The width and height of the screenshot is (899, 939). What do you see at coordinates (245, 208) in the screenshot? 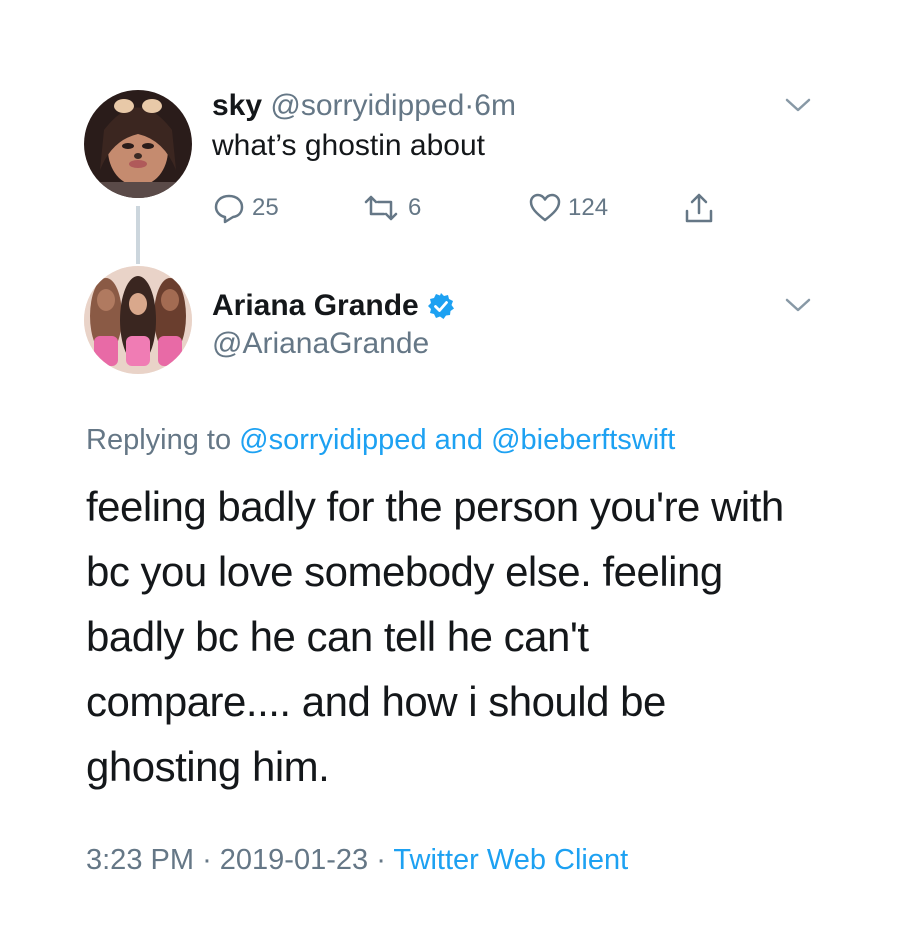
I see `reply-button: 25` at bounding box center [245, 208].